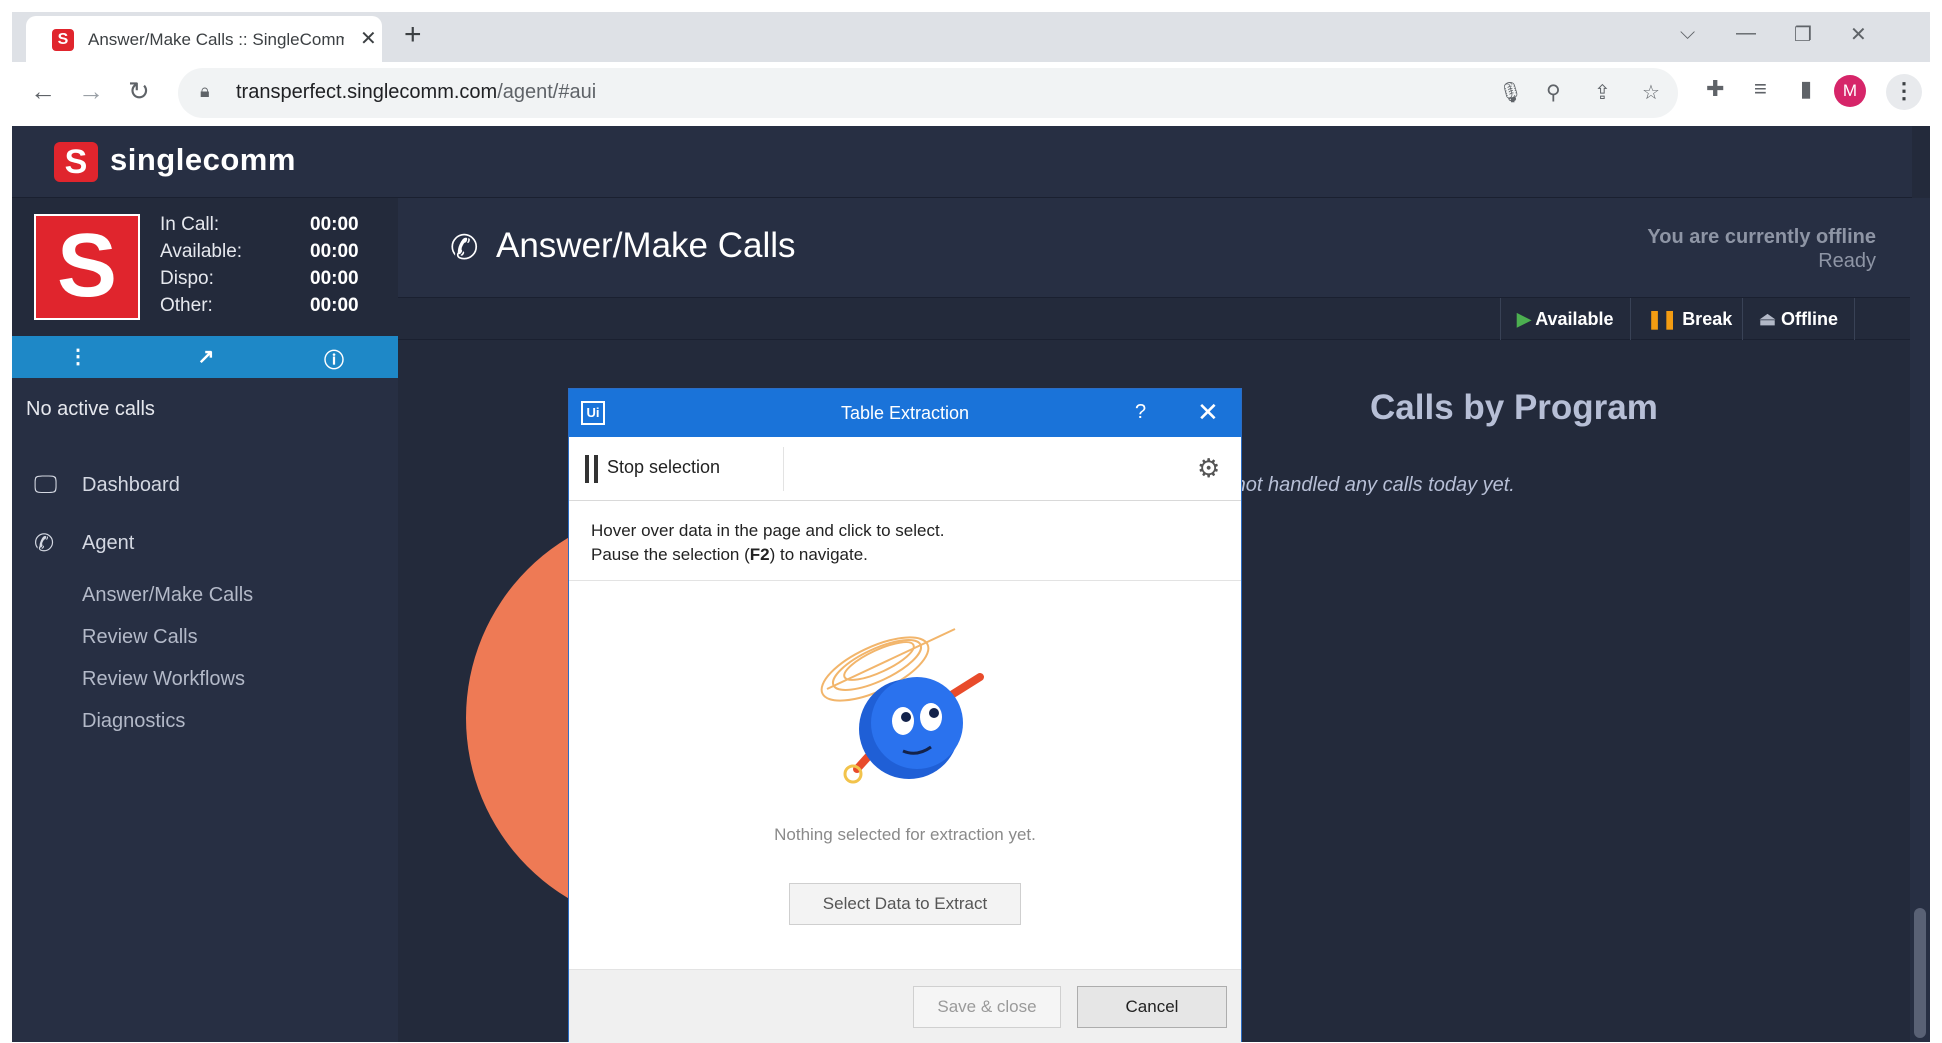 Image resolution: width=1942 pixels, height=1043 pixels. I want to click on dialog-toolbar: Stop selection ⚙, so click(905, 469).